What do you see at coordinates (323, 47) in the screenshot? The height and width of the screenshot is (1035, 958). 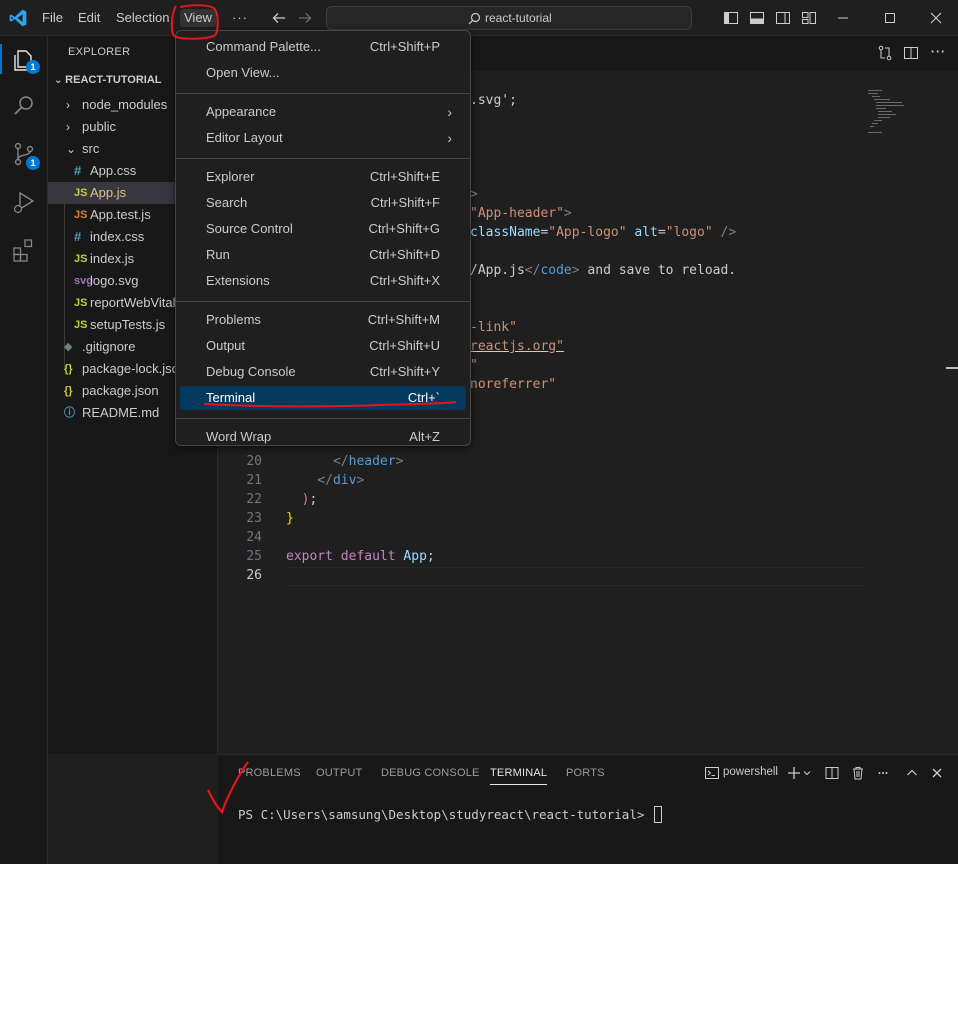 I see `menu-item-command-palette: Command Palette... Ctrl+Shift+P` at bounding box center [323, 47].